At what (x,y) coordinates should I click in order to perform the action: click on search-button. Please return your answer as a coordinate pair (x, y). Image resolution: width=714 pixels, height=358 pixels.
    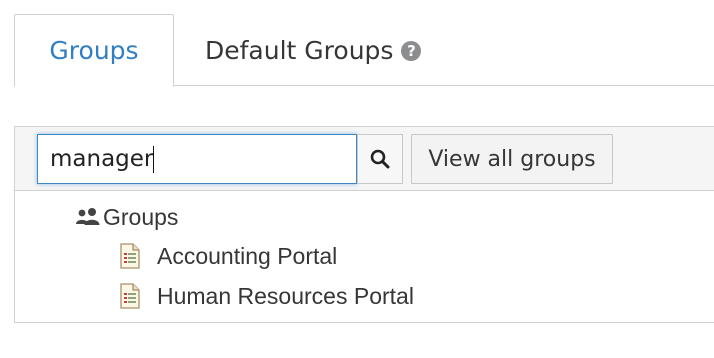
    Looking at the image, I should click on (380, 159).